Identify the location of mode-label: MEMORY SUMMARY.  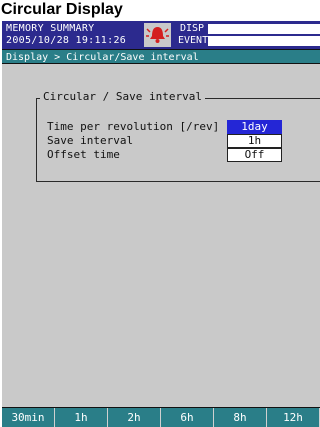
(50, 28).